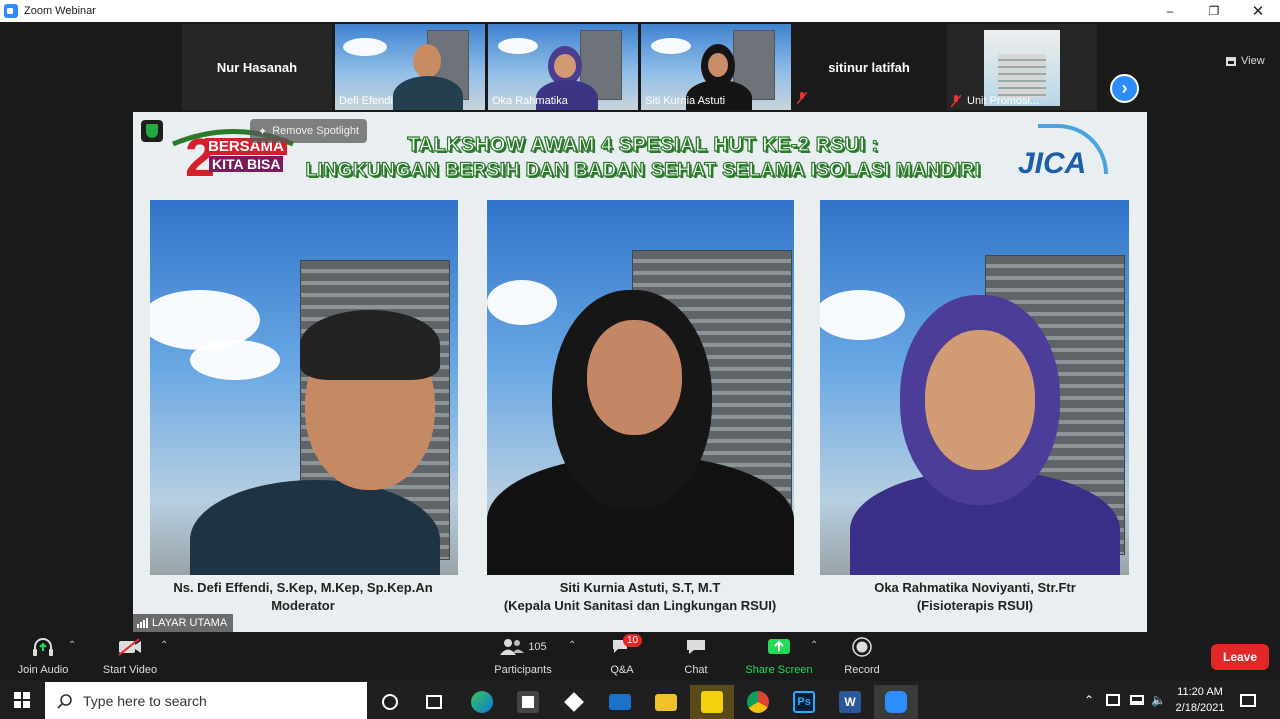 The image size is (1280, 719). Describe the element at coordinates (1113, 700) in the screenshot. I see `tray-app-icon` at that location.